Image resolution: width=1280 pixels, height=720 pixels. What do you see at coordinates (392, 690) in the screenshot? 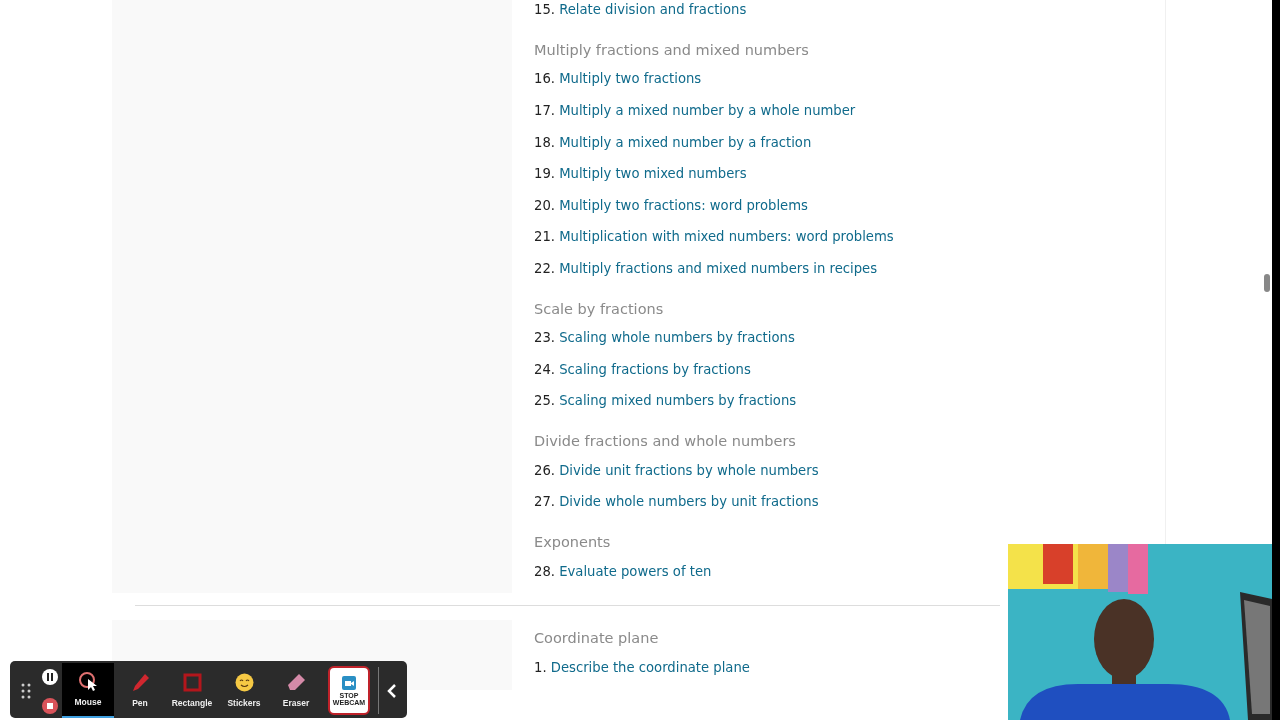
I see `chevron-icon` at bounding box center [392, 690].